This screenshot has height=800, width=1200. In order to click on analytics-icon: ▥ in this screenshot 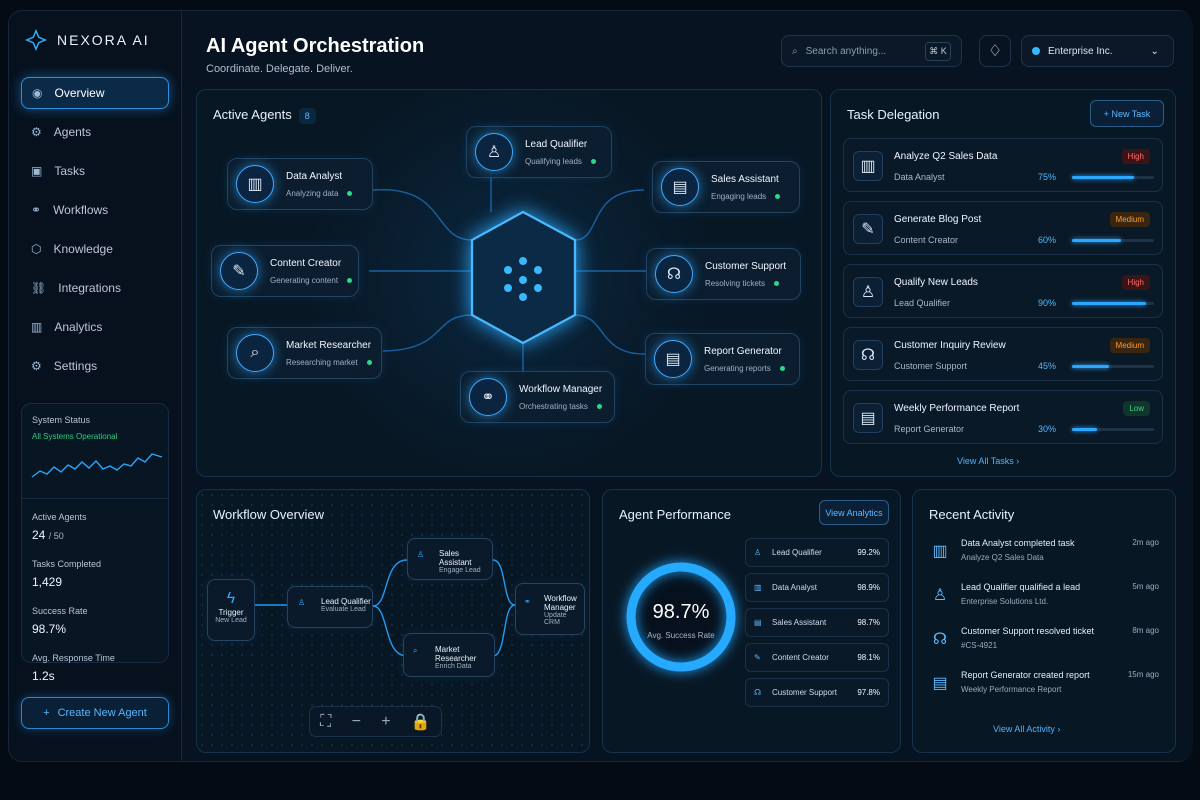, I will do `click(37, 327)`.